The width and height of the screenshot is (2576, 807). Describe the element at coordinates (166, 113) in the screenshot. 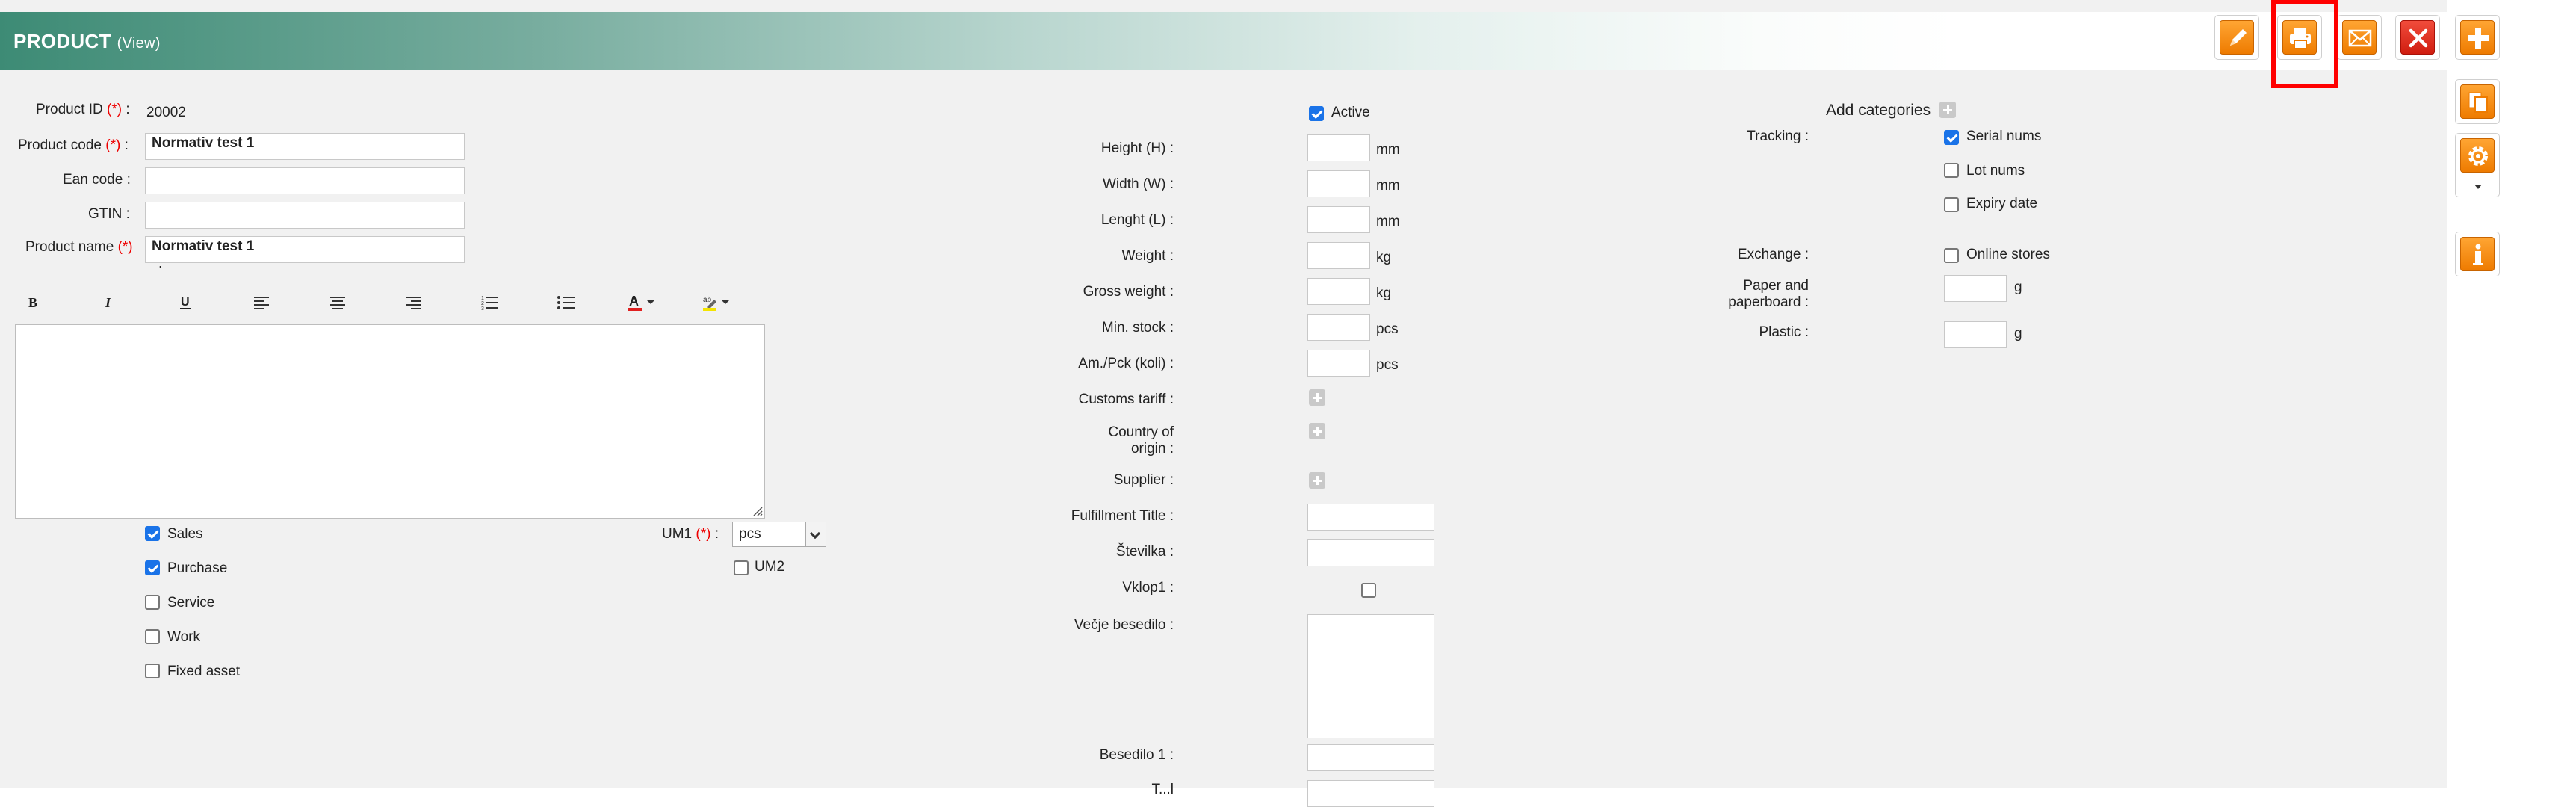

I see `product-id-value: 20002` at that location.